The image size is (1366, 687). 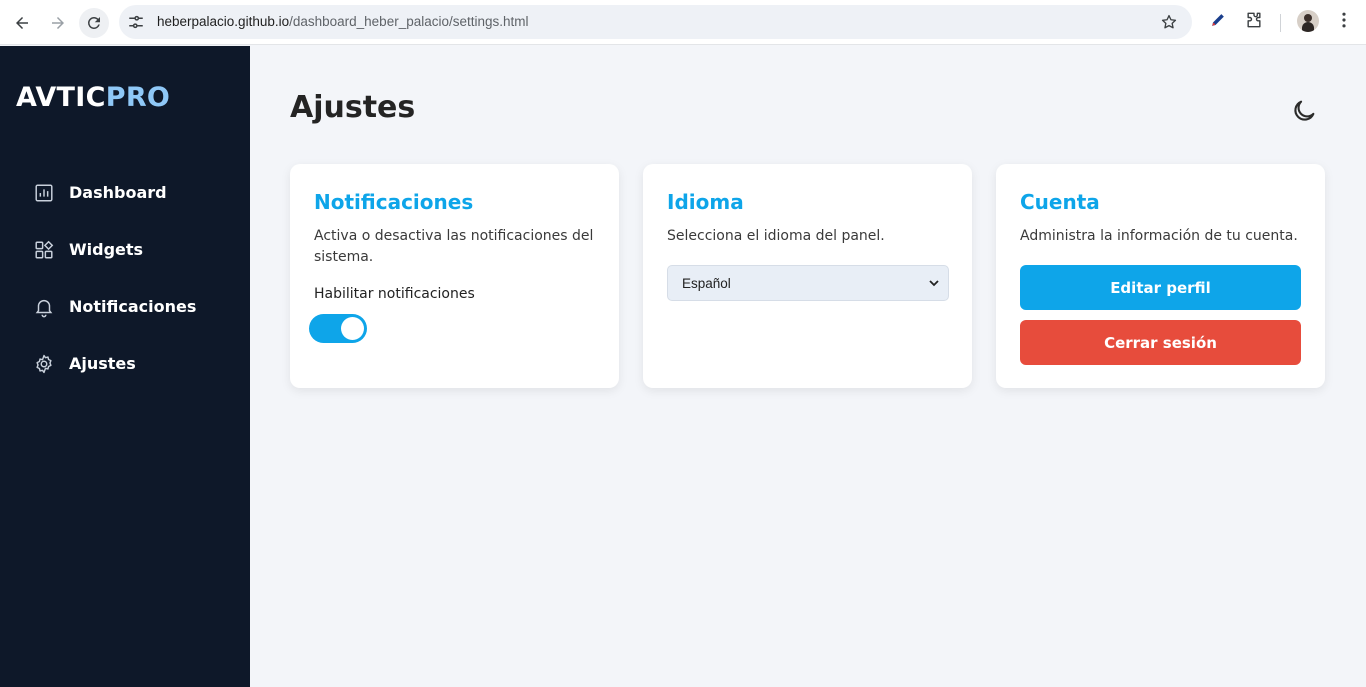 I want to click on chart-icon, so click(x=44, y=192).